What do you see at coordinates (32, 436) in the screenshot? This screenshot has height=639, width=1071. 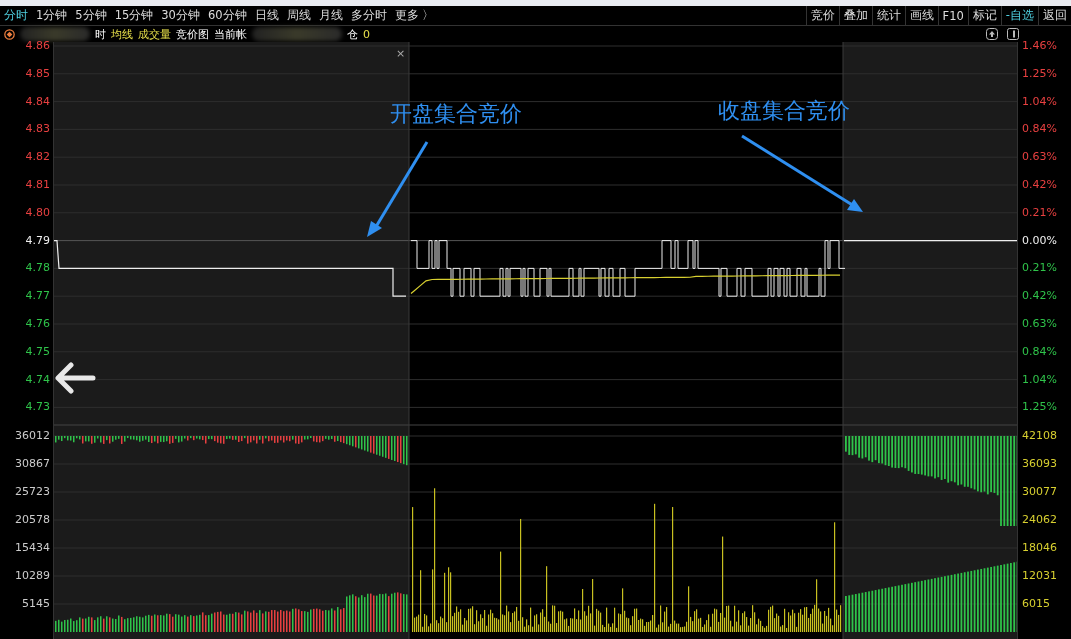 I see `volume-label: 36012` at bounding box center [32, 436].